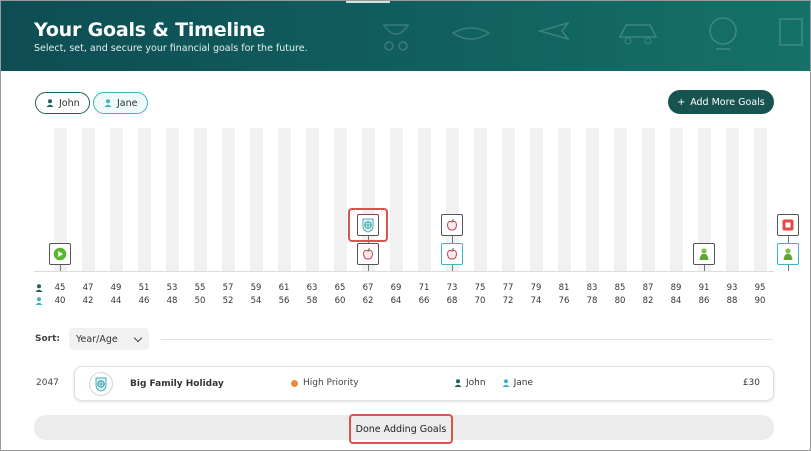  I want to click on add-more-goals-button: + Add More Goals, so click(721, 102).